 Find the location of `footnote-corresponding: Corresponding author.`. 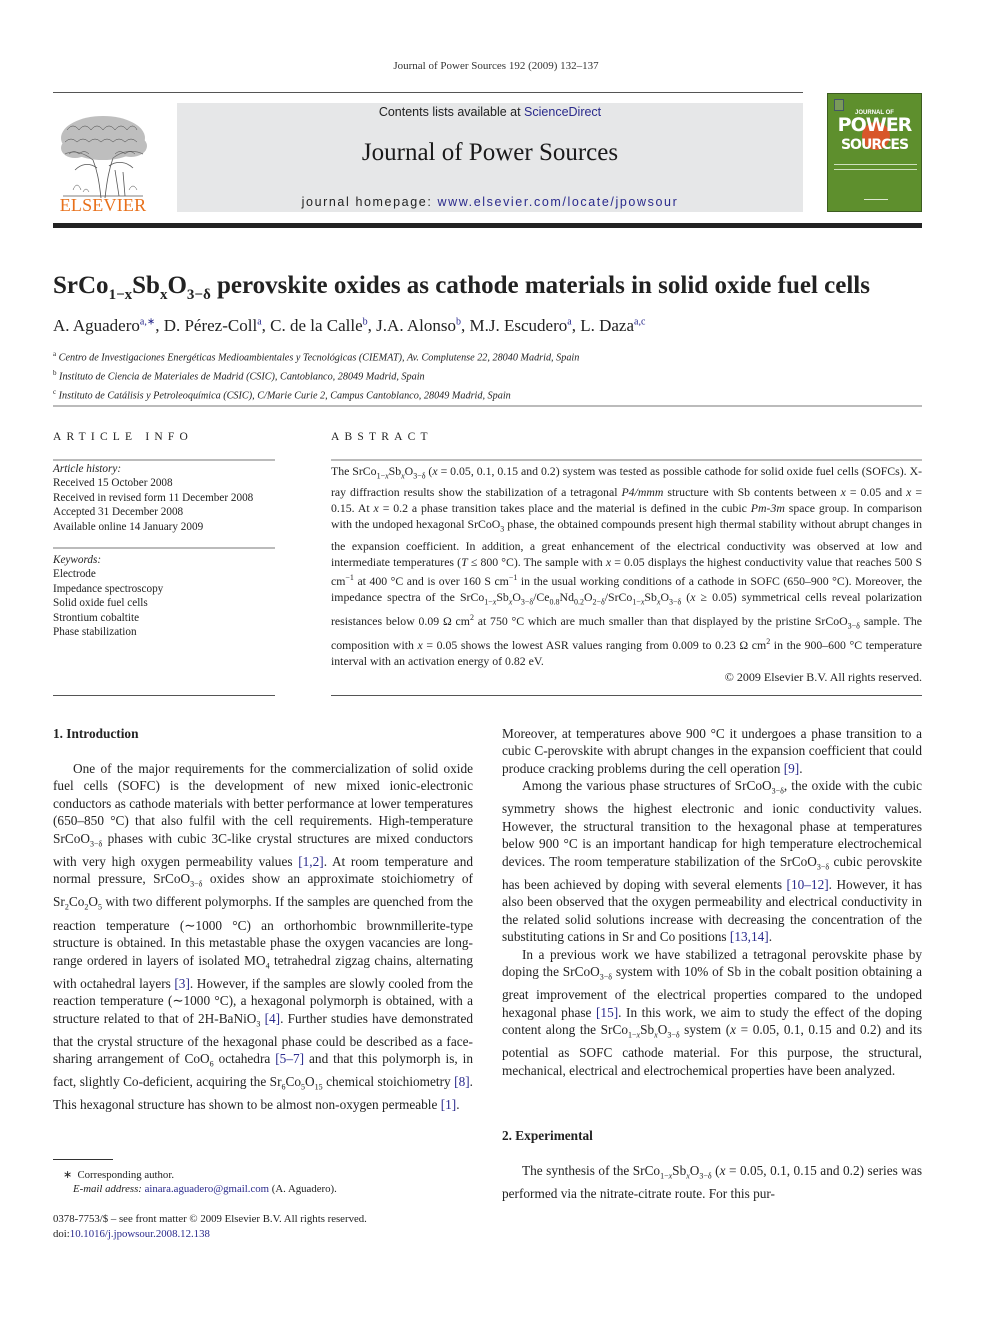

footnote-corresponding: Corresponding author. is located at coordinates (126, 1175).